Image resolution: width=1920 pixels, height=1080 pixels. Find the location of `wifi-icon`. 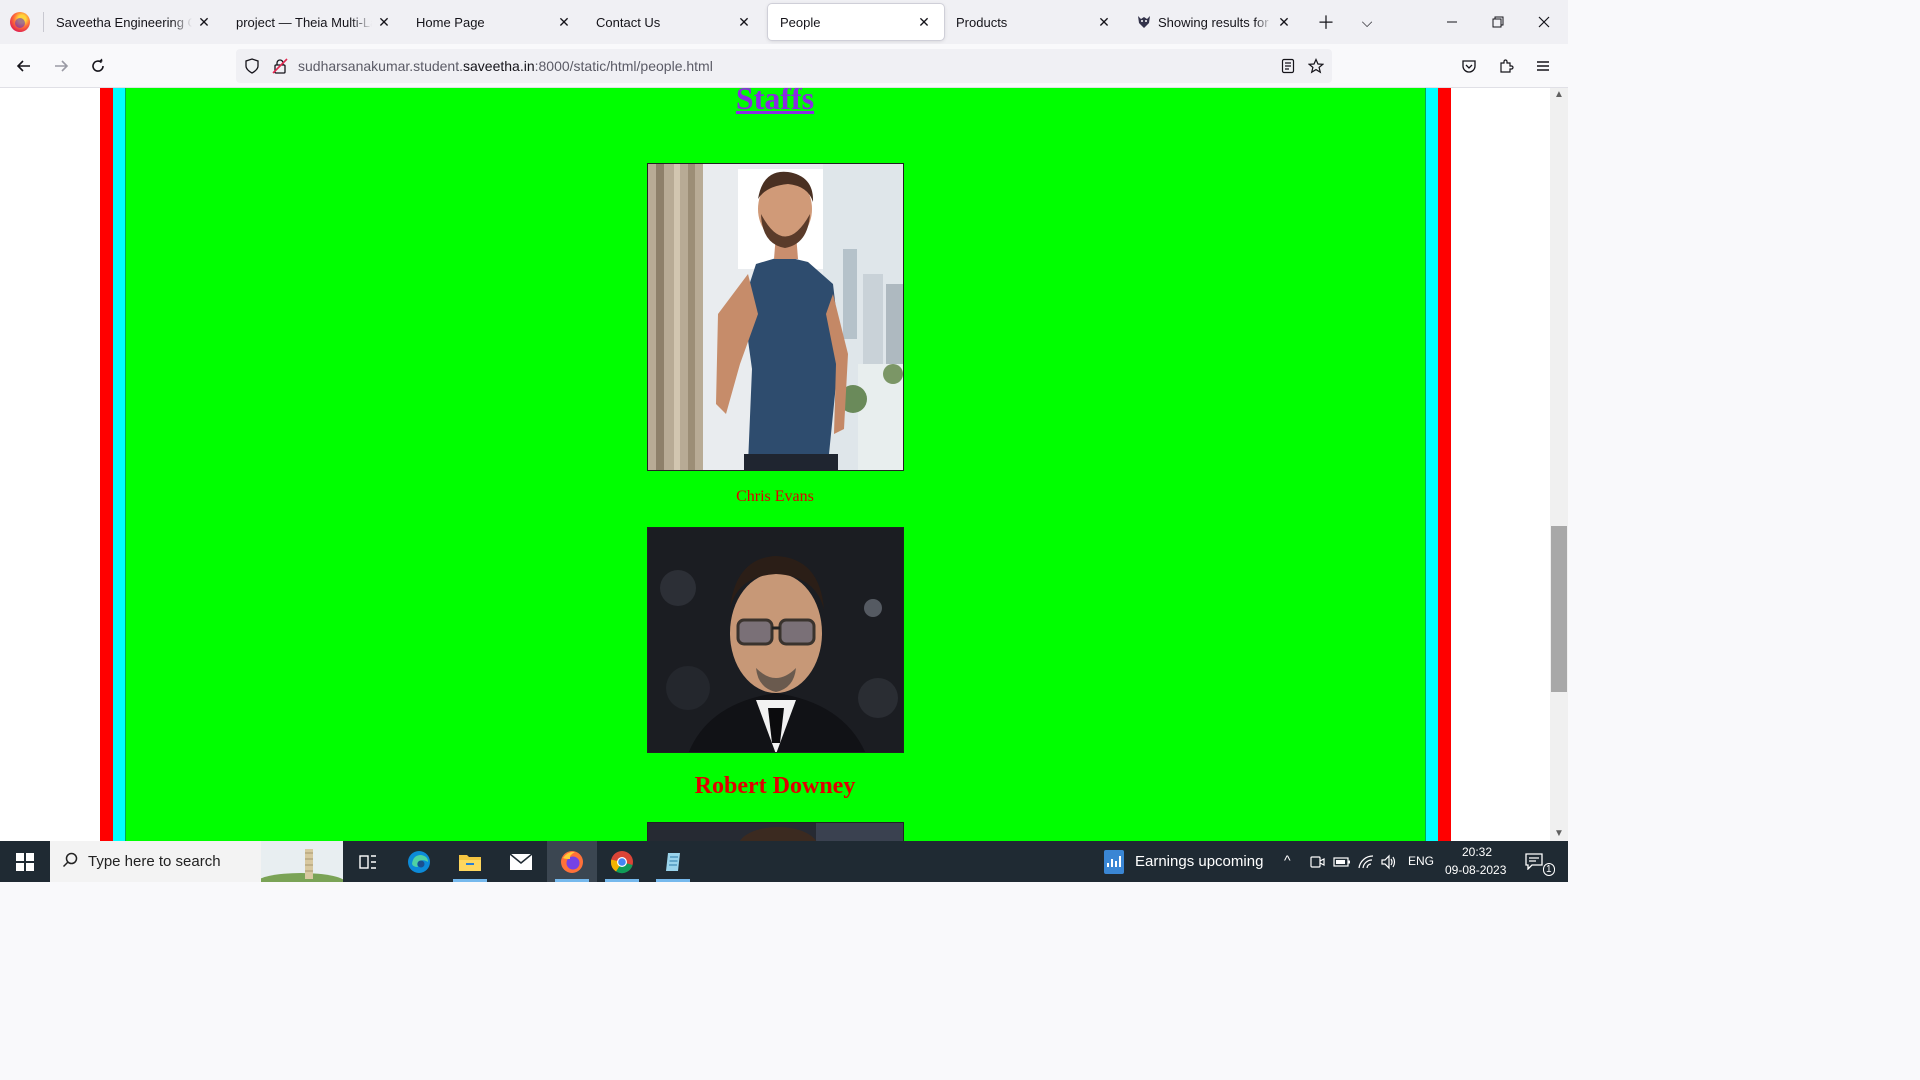

wifi-icon is located at coordinates (1366, 864).